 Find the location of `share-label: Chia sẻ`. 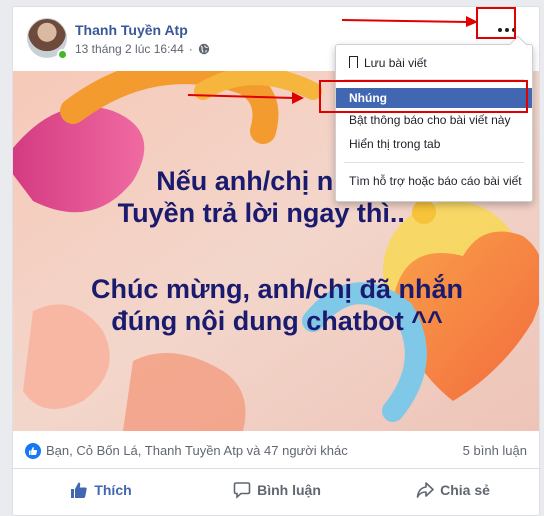

share-label: Chia sẻ is located at coordinates (465, 490).